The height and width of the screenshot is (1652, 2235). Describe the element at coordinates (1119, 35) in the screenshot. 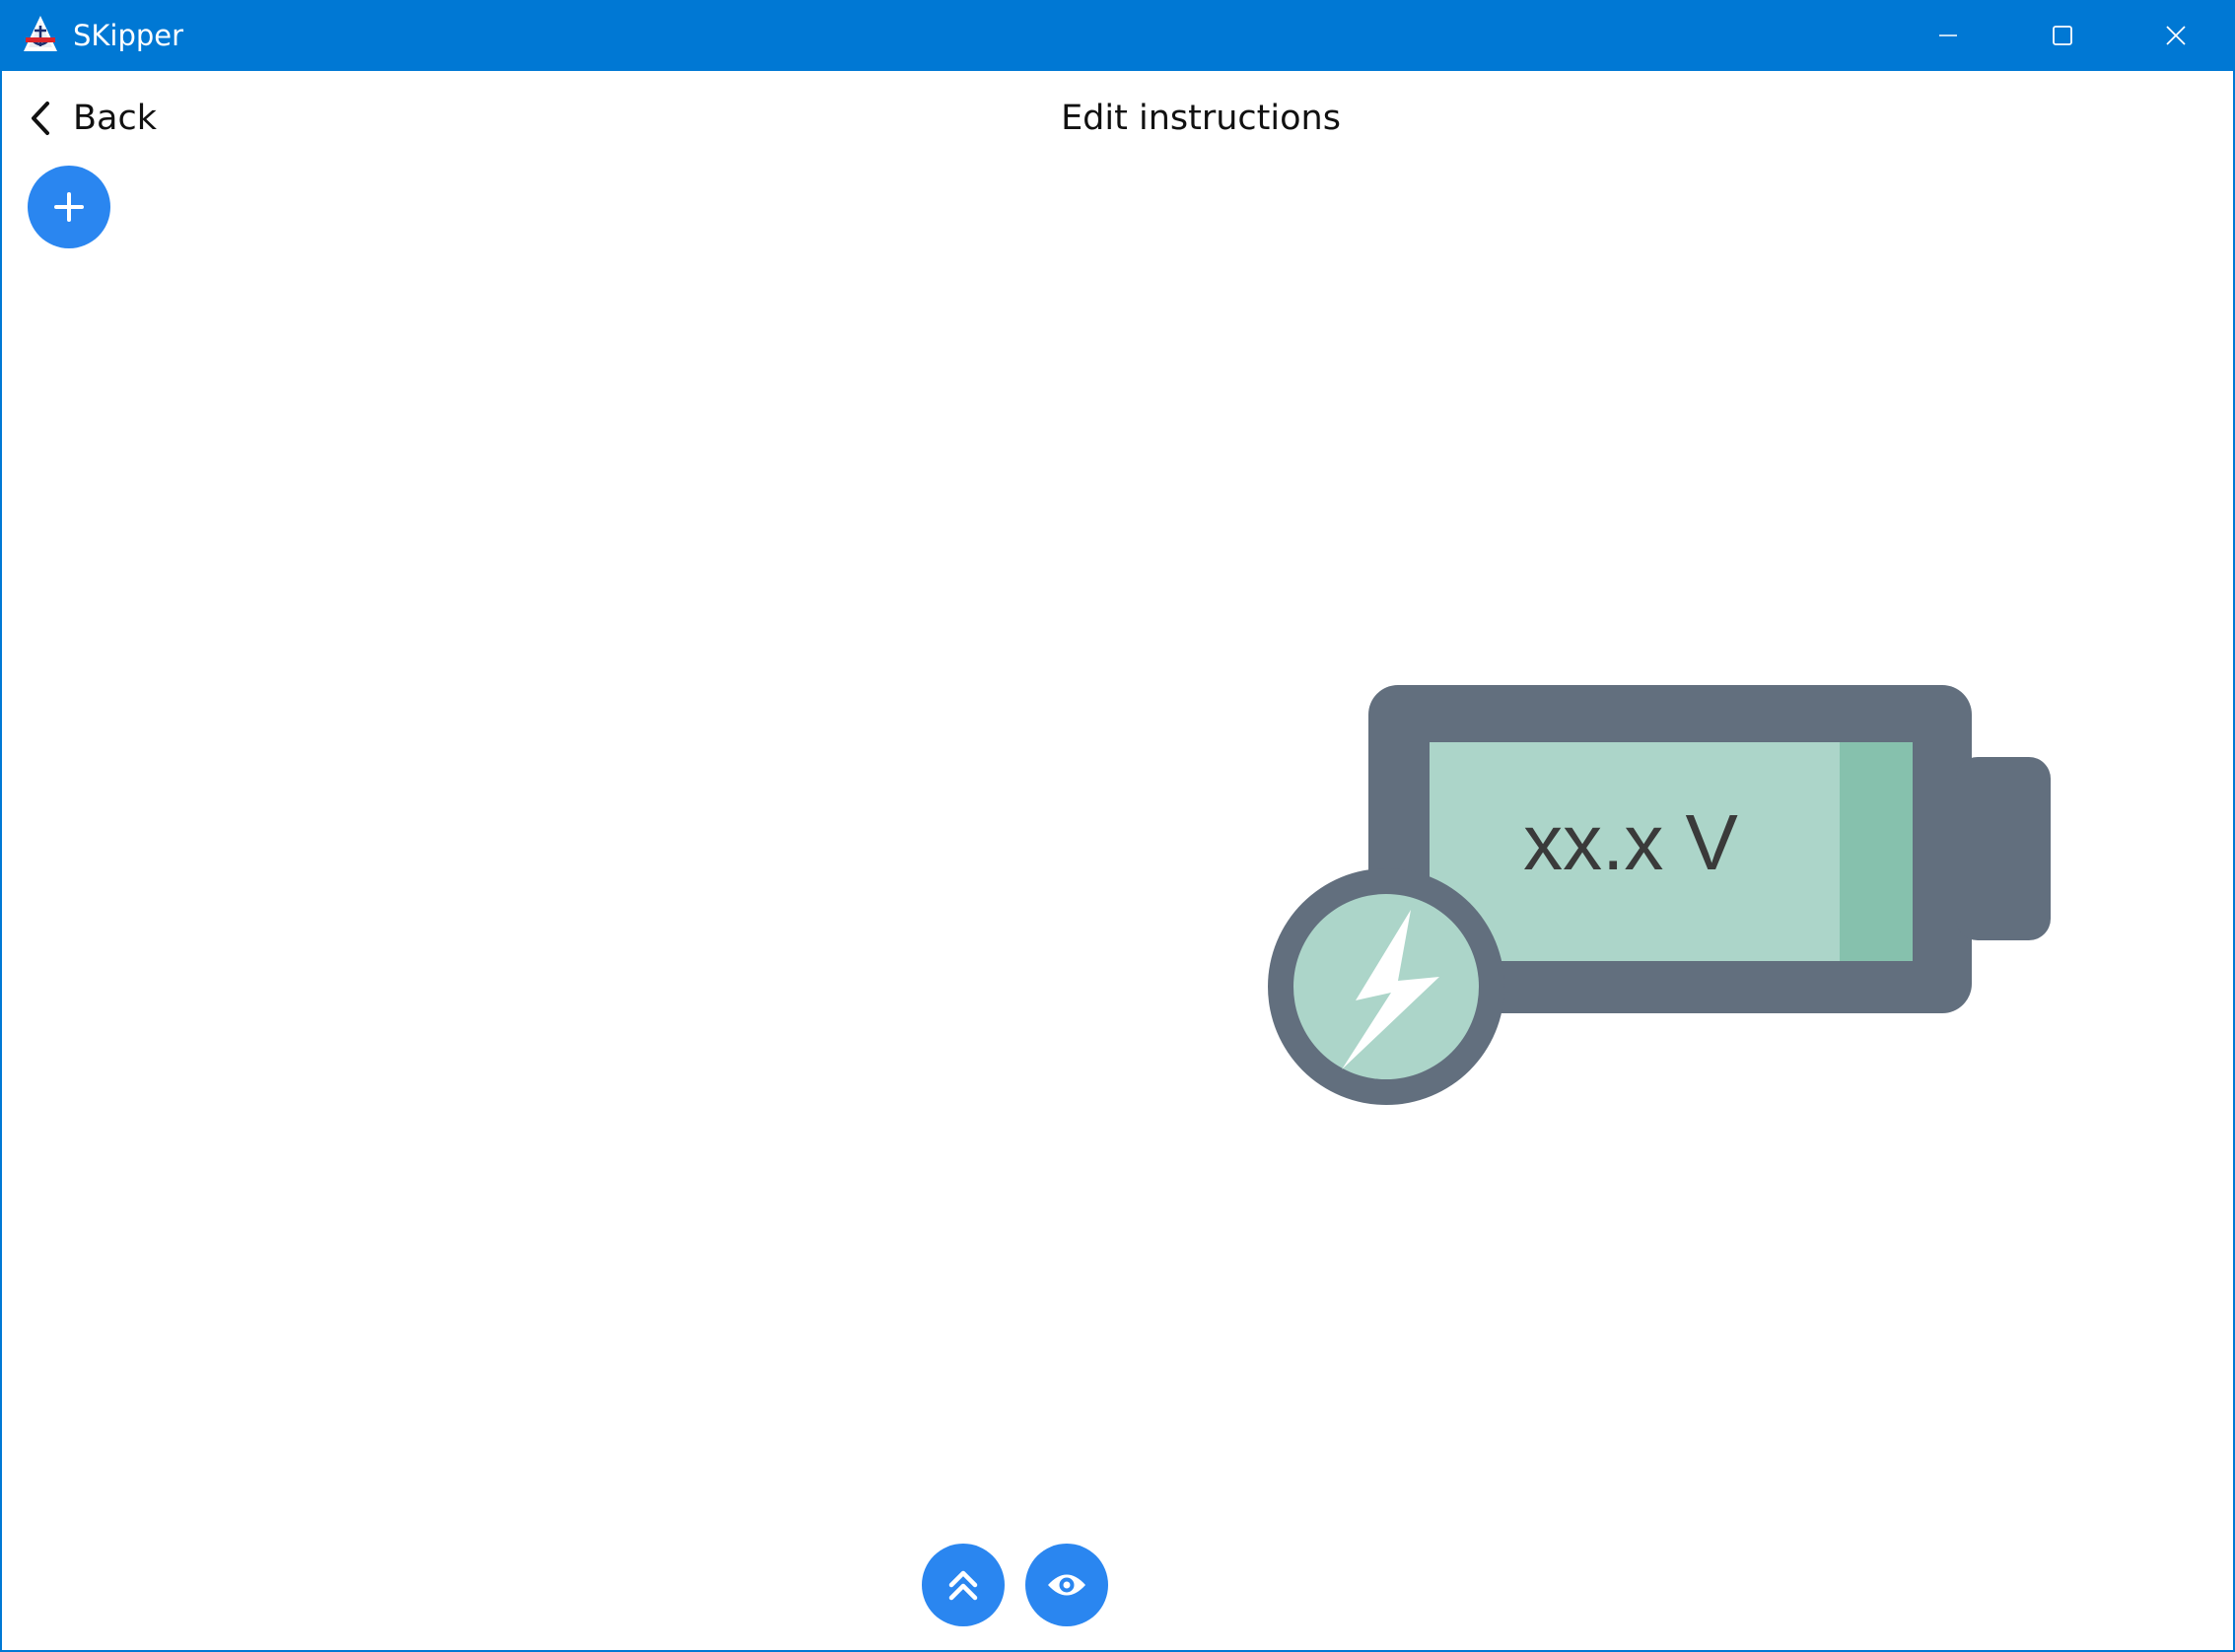

I see `title-bar: SKipper` at that location.